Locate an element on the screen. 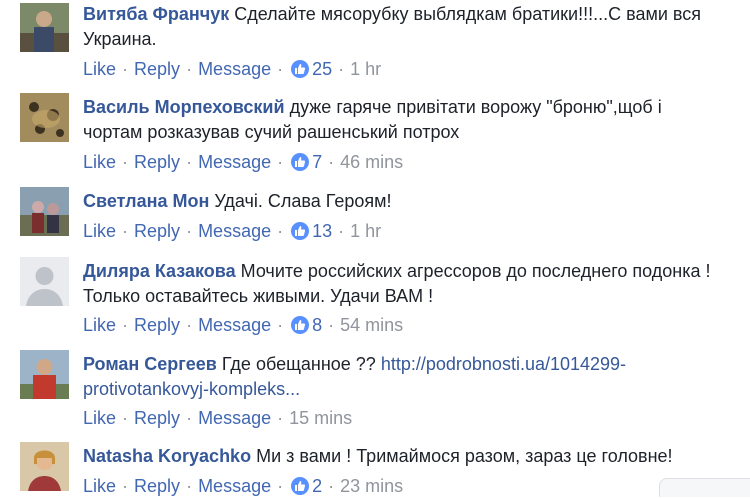 This screenshot has height=498, width=750. comment-author: Василь Морпеховский is located at coordinates (184, 107).